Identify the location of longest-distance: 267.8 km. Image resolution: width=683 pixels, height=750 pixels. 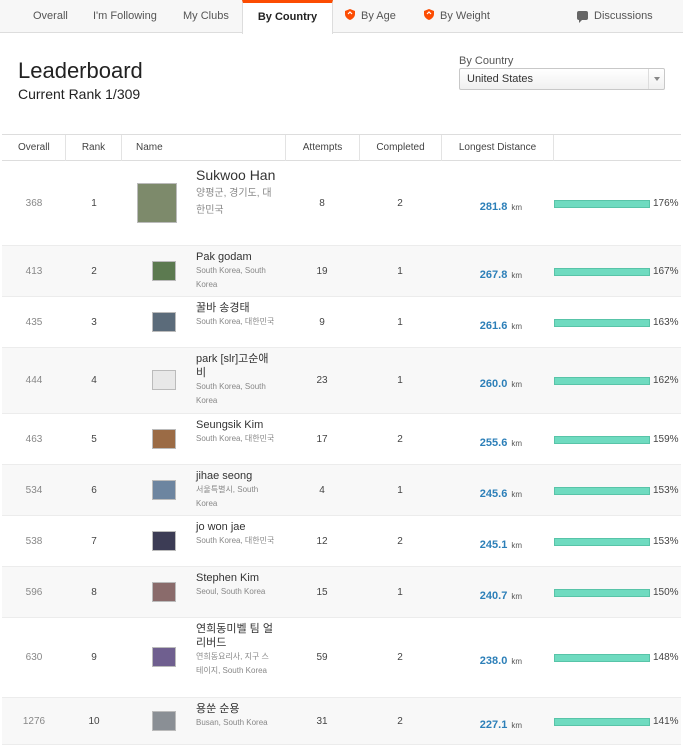
(482, 274).